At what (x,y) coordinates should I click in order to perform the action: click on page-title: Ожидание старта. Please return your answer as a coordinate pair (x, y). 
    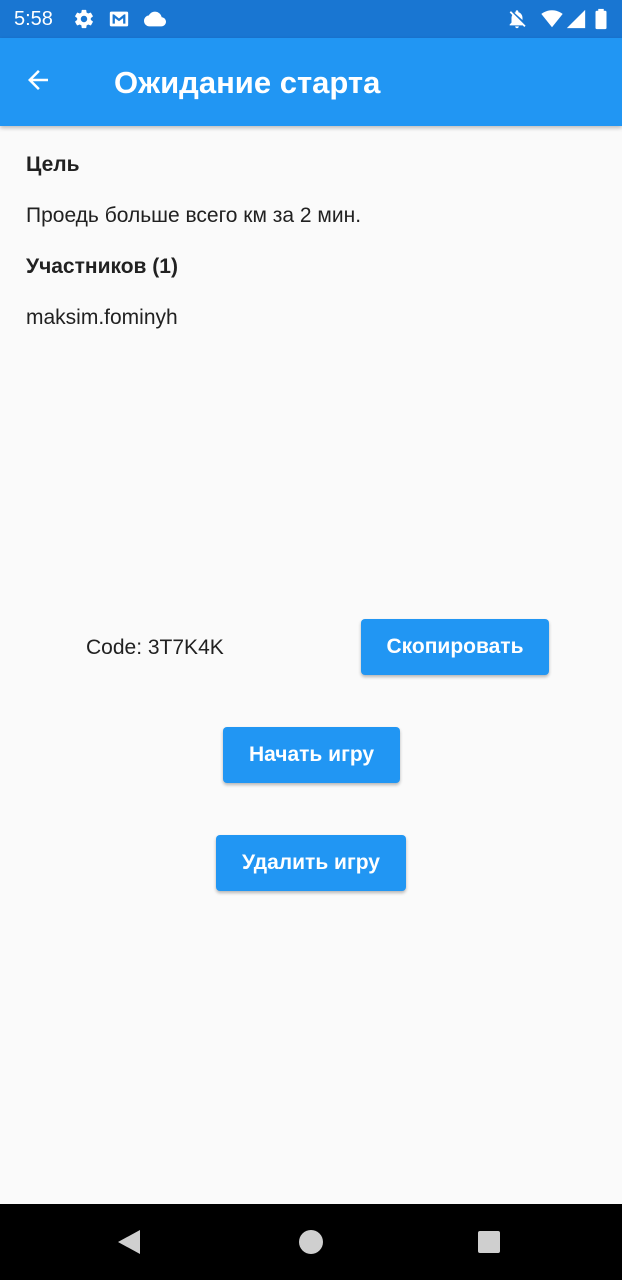
    Looking at the image, I should click on (247, 82).